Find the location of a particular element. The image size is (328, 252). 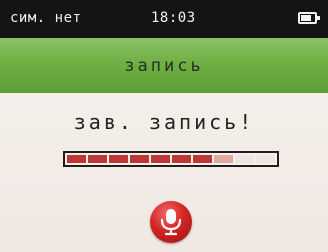

status-message: зав. запись! is located at coordinates (164, 122).